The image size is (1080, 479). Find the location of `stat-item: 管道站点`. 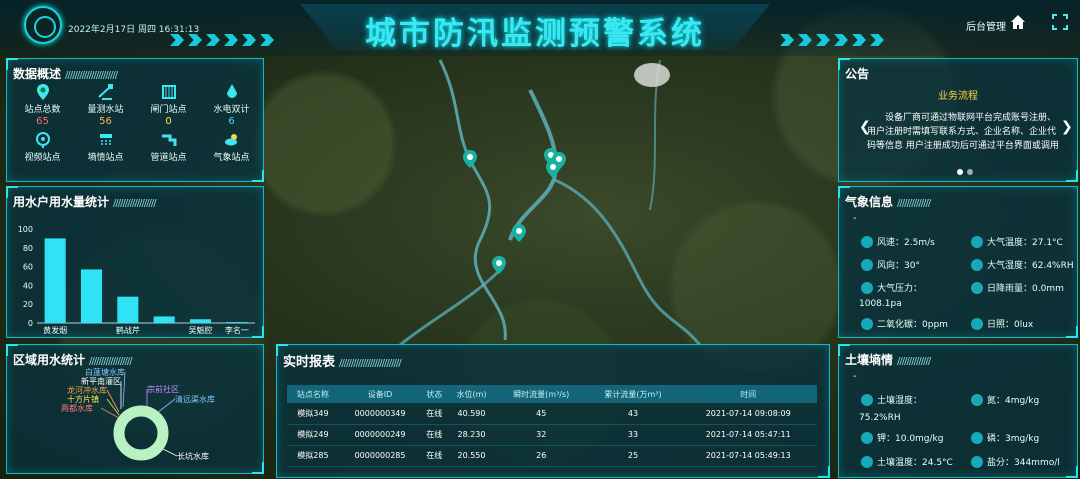

stat-item: 管道站点 is located at coordinates (168, 147).